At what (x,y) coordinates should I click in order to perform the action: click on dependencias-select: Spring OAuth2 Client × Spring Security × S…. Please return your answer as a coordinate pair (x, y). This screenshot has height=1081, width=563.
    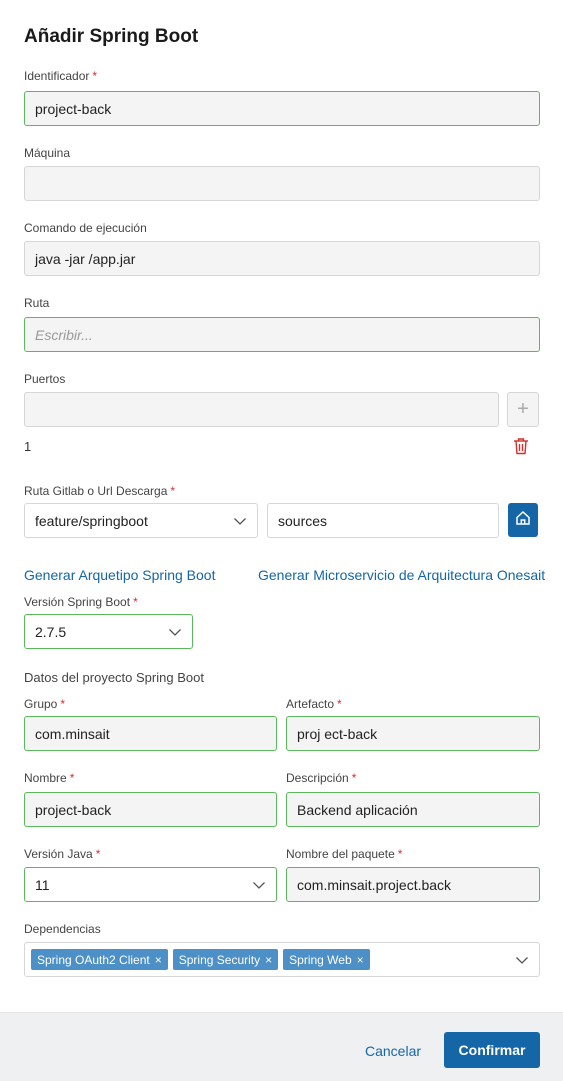
    Looking at the image, I should click on (282, 959).